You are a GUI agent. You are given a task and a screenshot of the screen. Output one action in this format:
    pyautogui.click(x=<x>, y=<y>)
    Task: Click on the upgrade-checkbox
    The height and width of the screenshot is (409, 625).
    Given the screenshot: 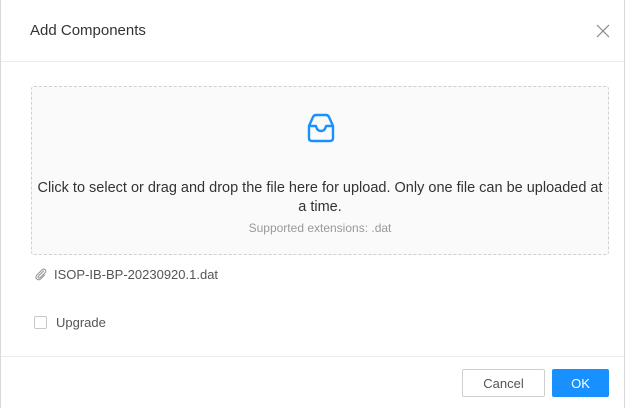 What is the action you would take?
    pyautogui.click(x=40, y=322)
    